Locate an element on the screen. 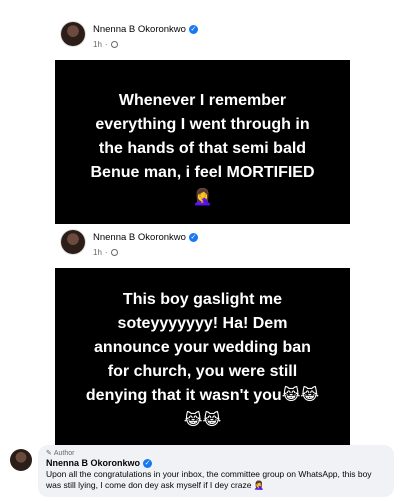  image-line: everything I went through in is located at coordinates (202, 124).